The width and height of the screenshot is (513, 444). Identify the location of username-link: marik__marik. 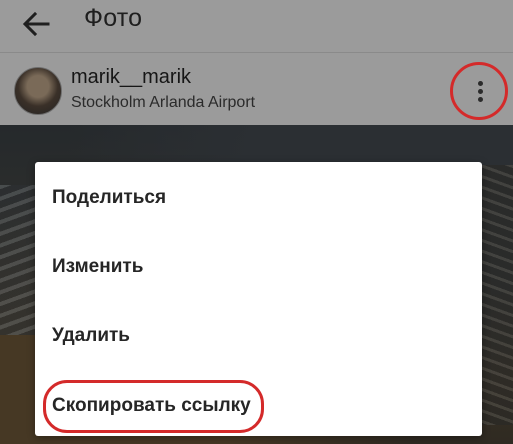
(131, 77).